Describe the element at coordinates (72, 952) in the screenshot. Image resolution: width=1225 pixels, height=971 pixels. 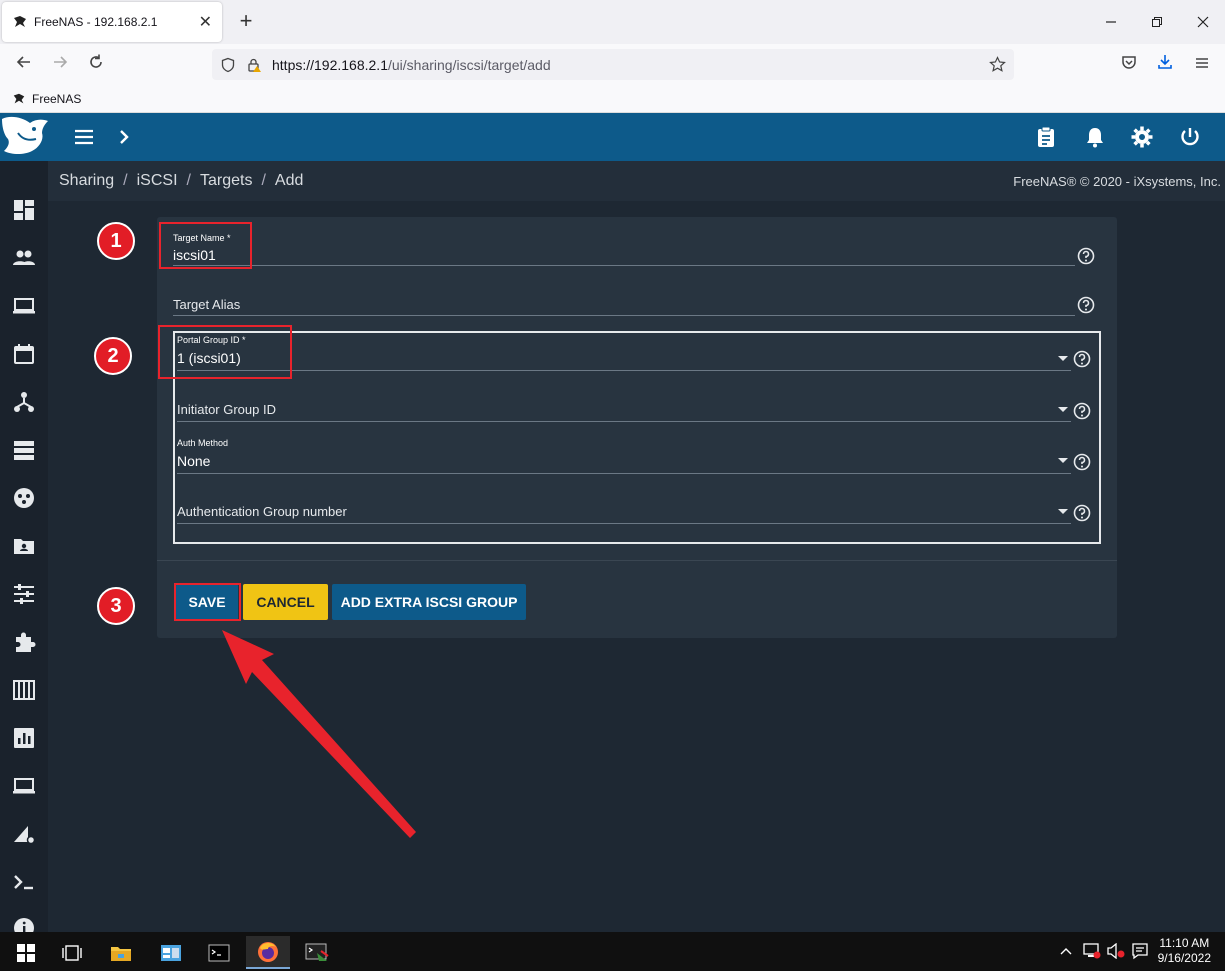
I see `task-view-icon` at that location.